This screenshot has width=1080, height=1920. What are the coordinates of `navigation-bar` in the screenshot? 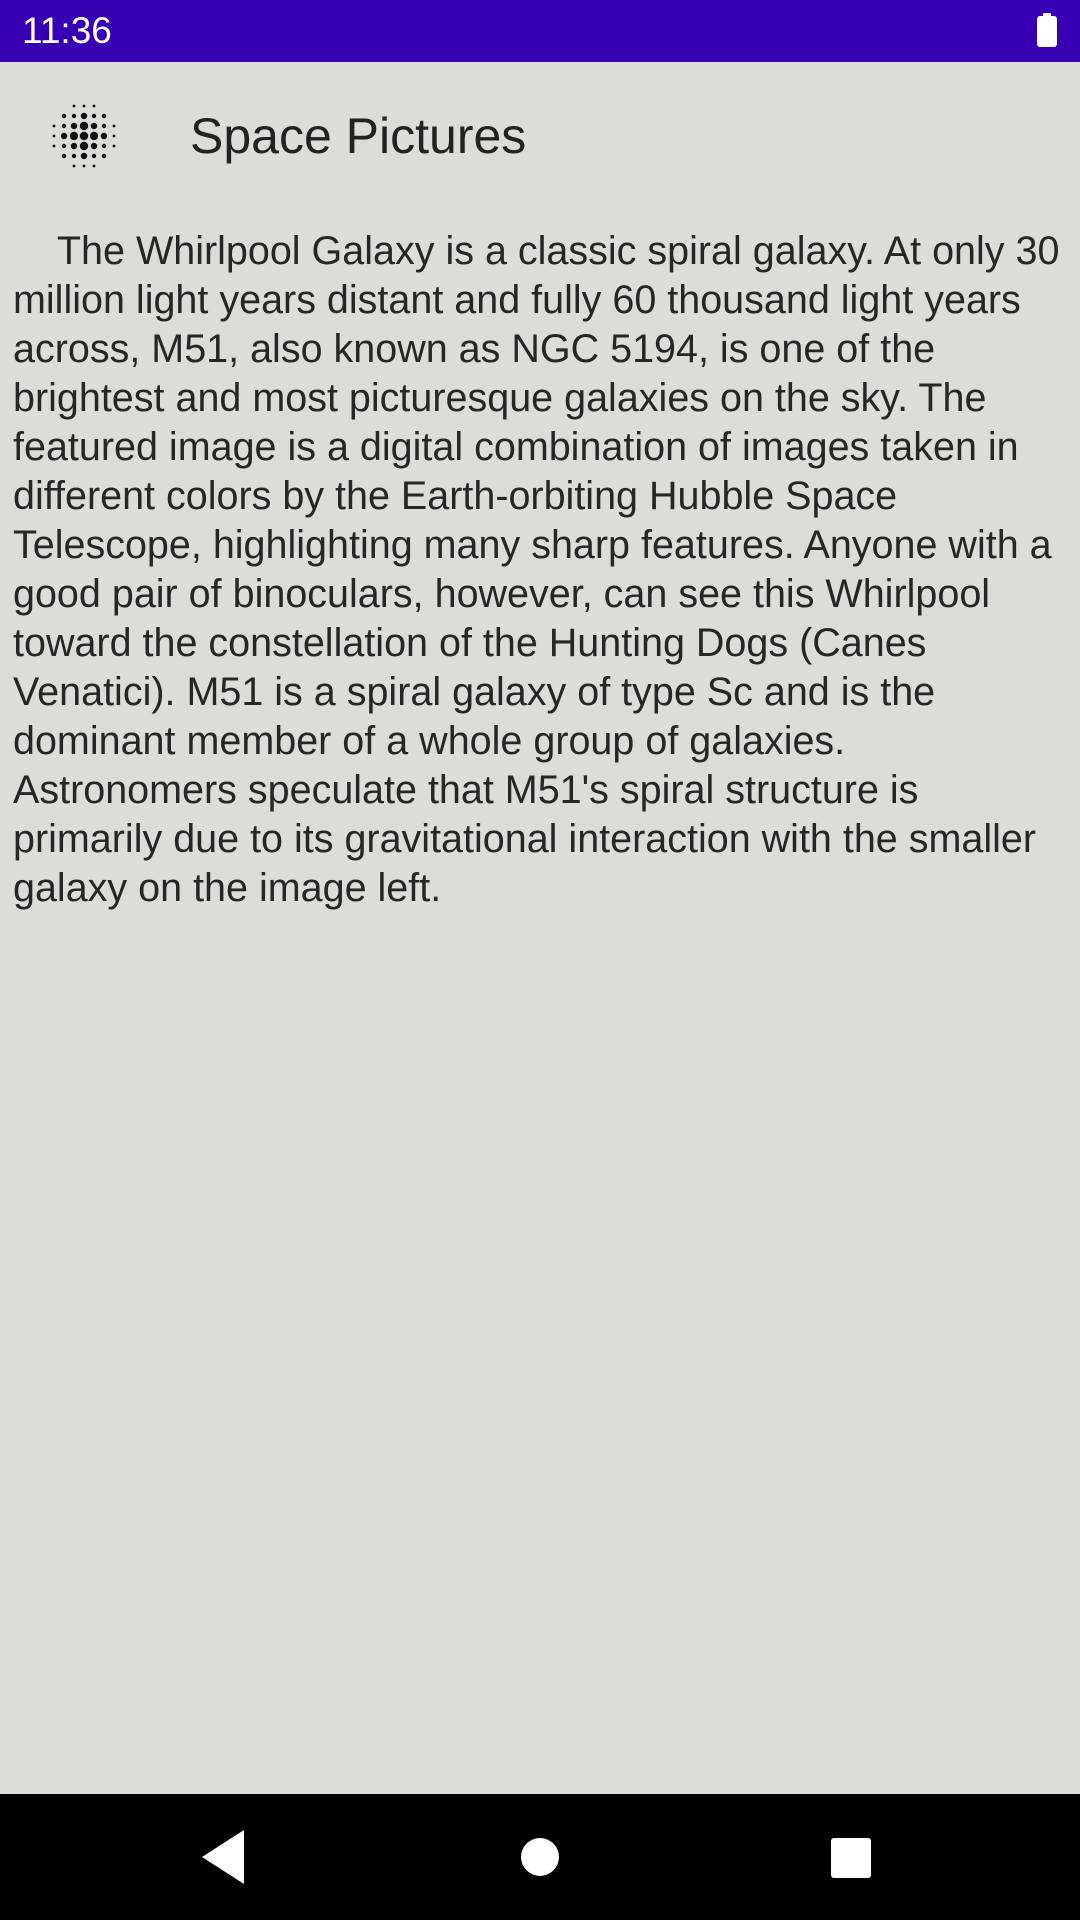 It's located at (540, 1857).